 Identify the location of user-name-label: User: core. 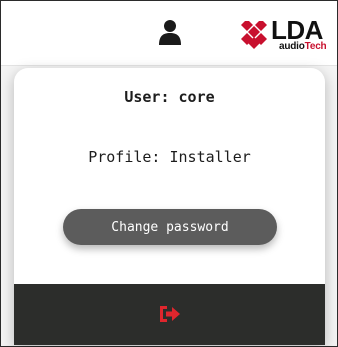
(169, 97).